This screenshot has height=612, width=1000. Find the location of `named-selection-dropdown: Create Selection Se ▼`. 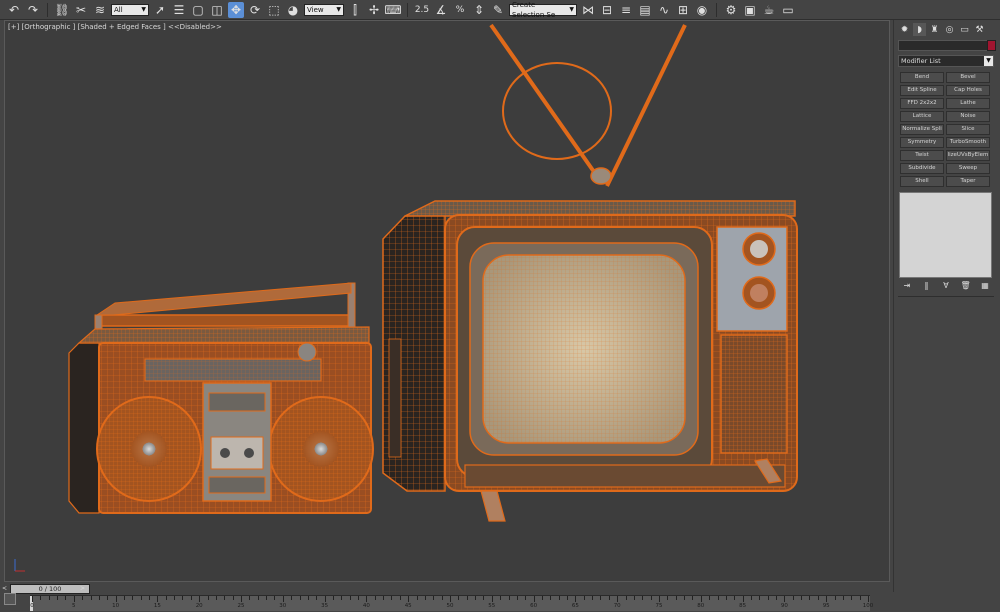

named-selection-dropdown: Create Selection Se ▼ is located at coordinates (543, 10).